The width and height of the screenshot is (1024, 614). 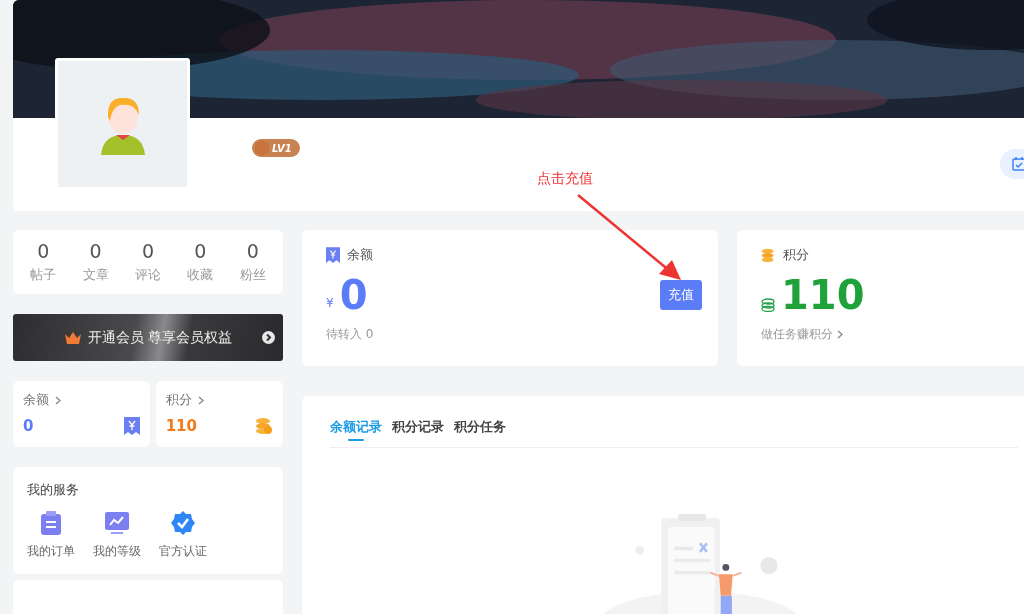 What do you see at coordinates (51, 535) in the screenshot?
I see `service-item: 我的订单` at bounding box center [51, 535].